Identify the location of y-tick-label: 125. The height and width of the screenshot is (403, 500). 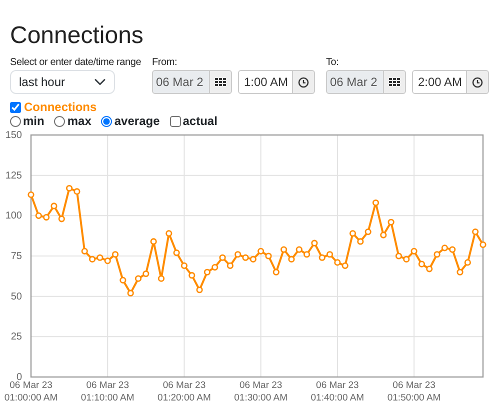
(13, 176).